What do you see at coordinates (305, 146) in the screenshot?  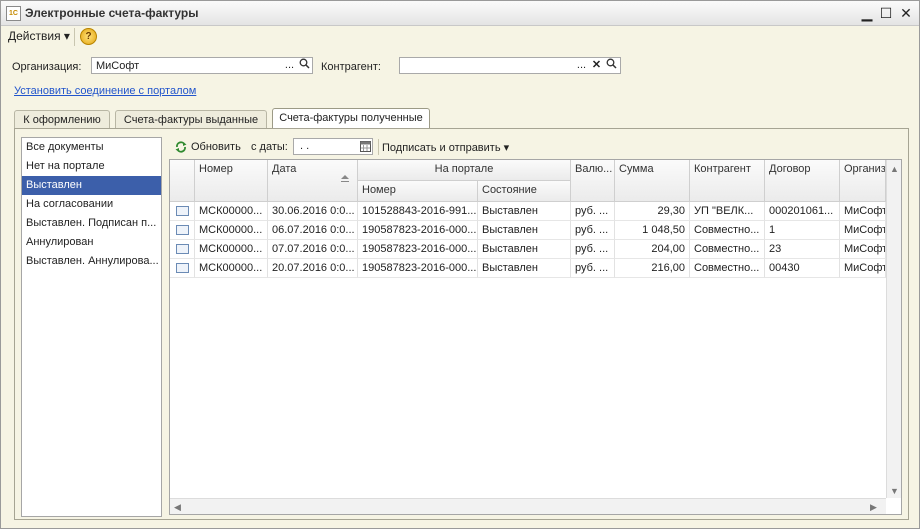 I see `from-date-value: . .` at bounding box center [305, 146].